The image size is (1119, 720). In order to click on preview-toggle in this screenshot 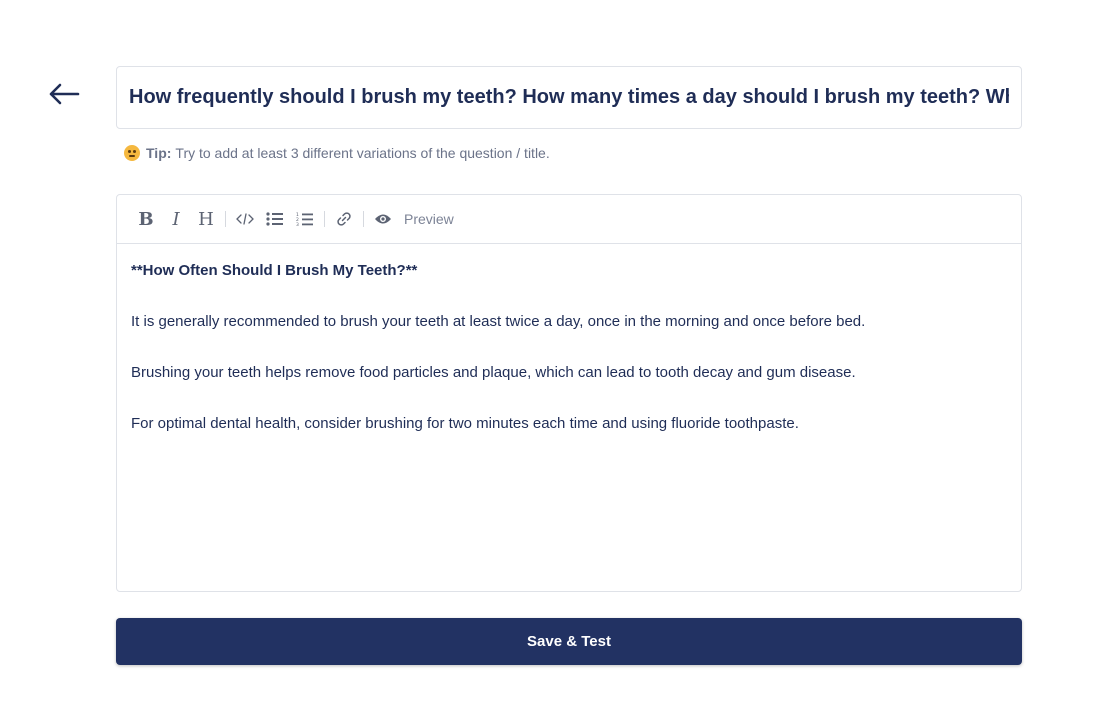, I will do `click(383, 219)`.